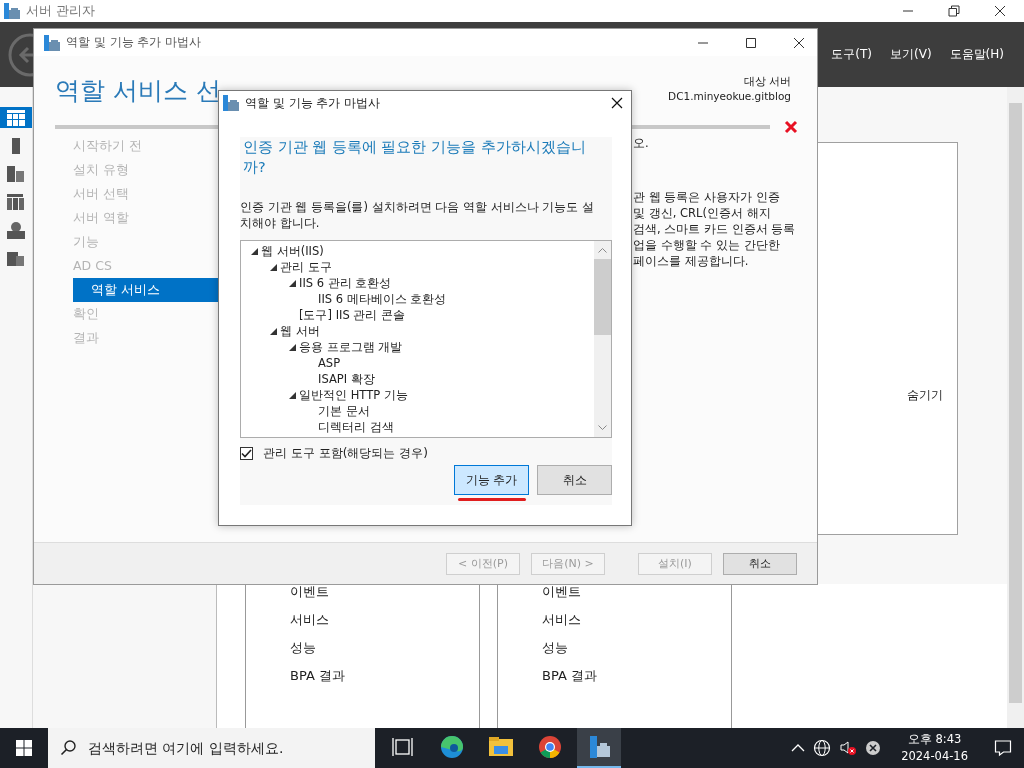  Describe the element at coordinates (602, 428) in the screenshot. I see `scroll-down-icon` at that location.